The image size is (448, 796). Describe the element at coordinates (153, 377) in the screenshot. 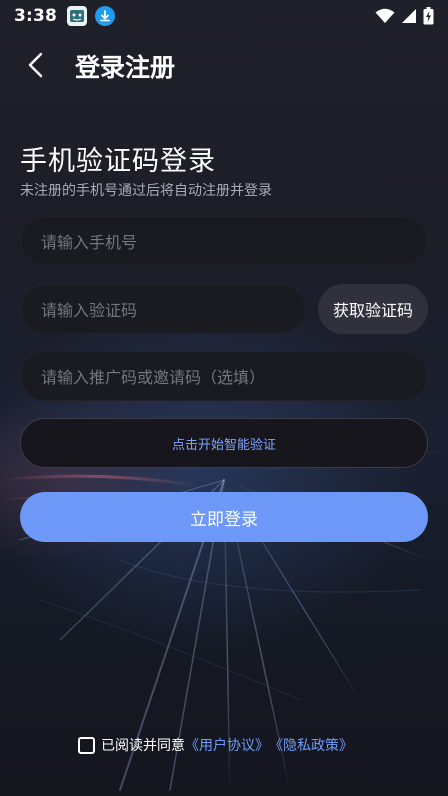

I see `invite-code-placeholder: 请输入推广码或邀请码（选填）` at that location.